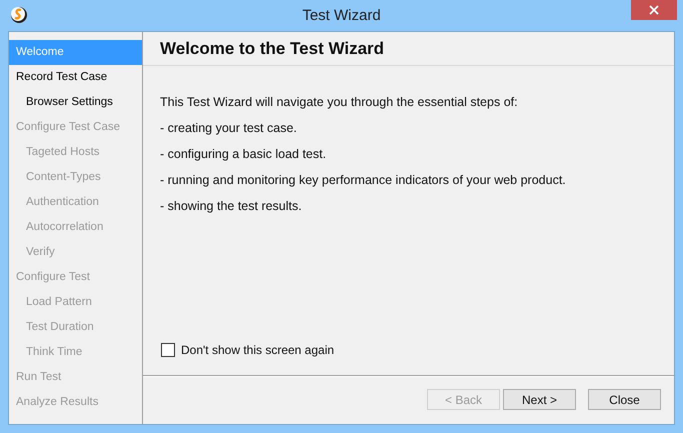 The height and width of the screenshot is (433, 683). What do you see at coordinates (19, 15) in the screenshot?
I see `app-logo-icon` at bounding box center [19, 15].